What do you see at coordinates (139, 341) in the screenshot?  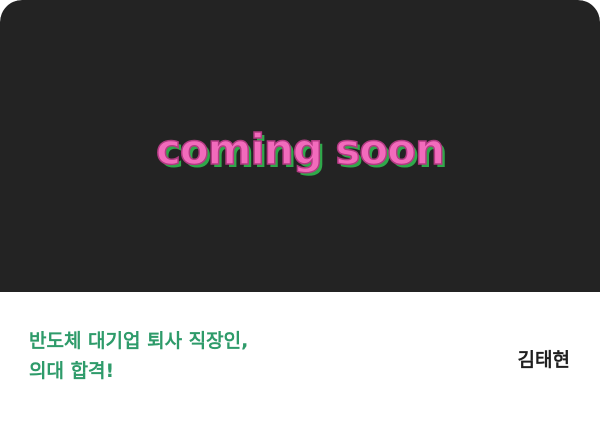 I see `headline-line-1: 반도체 대기업 퇴사 직장인,` at bounding box center [139, 341].